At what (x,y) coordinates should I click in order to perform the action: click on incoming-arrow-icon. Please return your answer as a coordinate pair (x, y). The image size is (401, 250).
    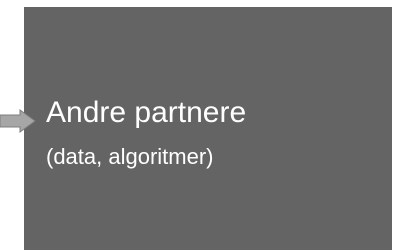
    Looking at the image, I should click on (18, 121).